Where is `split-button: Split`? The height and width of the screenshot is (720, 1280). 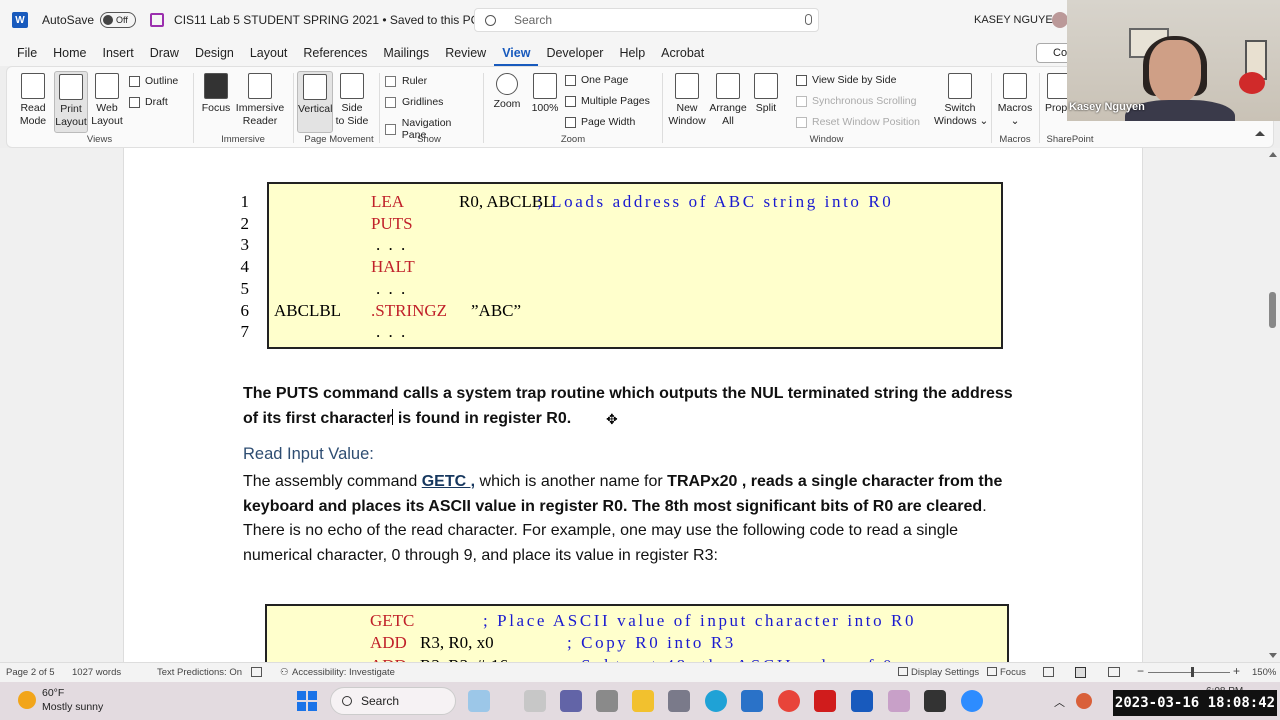 split-button: Split is located at coordinates (766, 93).